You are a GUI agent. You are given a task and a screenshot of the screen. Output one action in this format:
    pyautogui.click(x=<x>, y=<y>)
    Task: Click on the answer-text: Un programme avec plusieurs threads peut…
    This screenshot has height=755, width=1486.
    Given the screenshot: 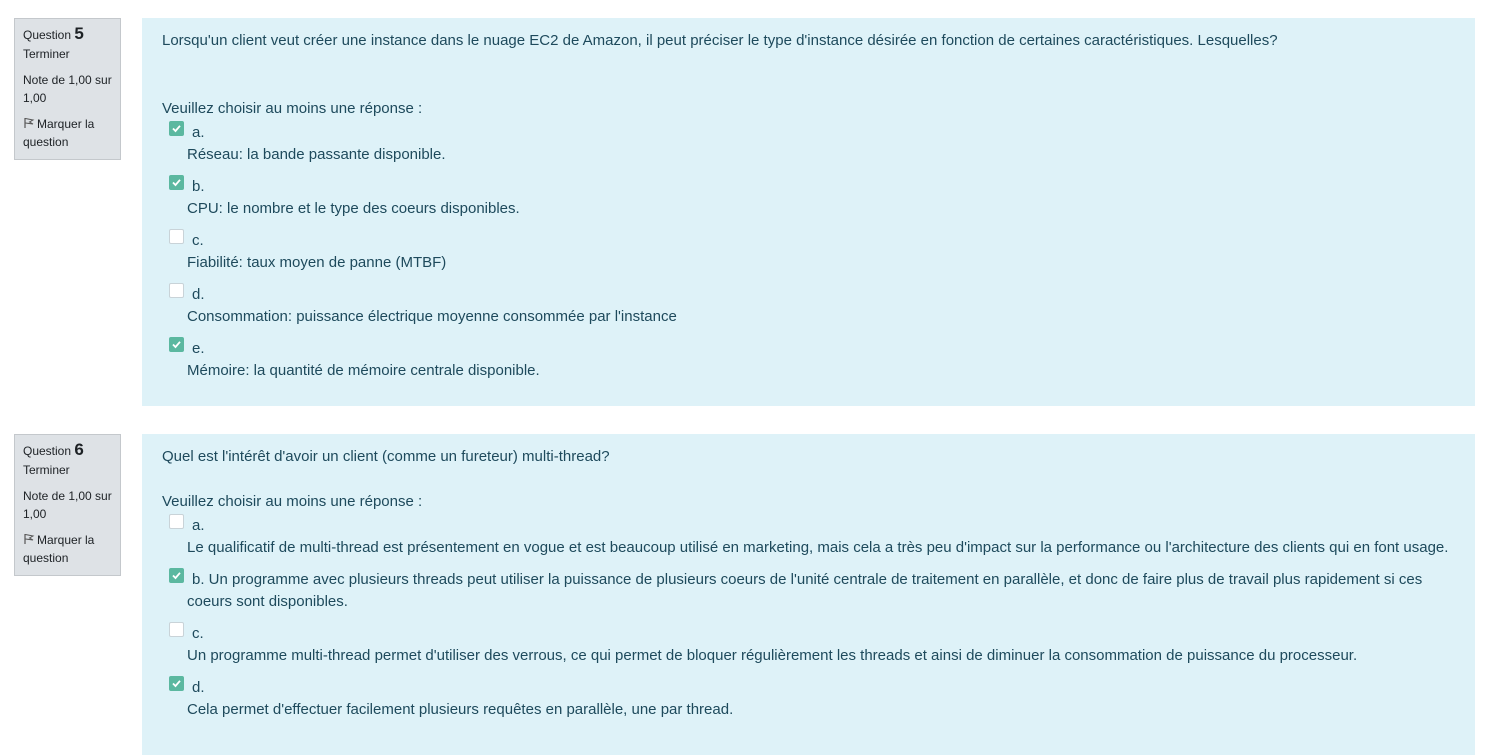 What is the action you would take?
    pyautogui.click(x=805, y=590)
    